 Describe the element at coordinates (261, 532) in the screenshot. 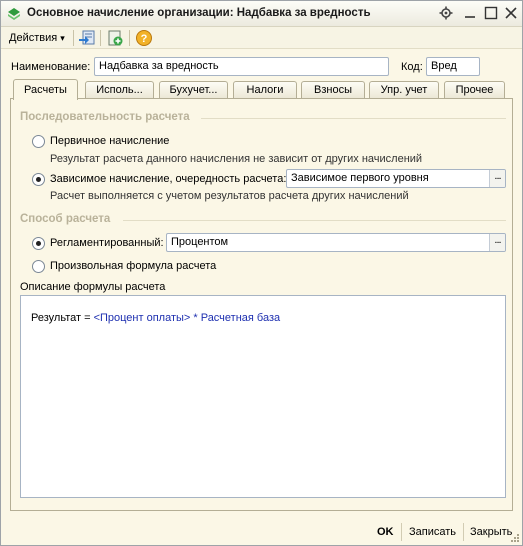

I see `bottom-bar: OK Записать Закрыть` at that location.